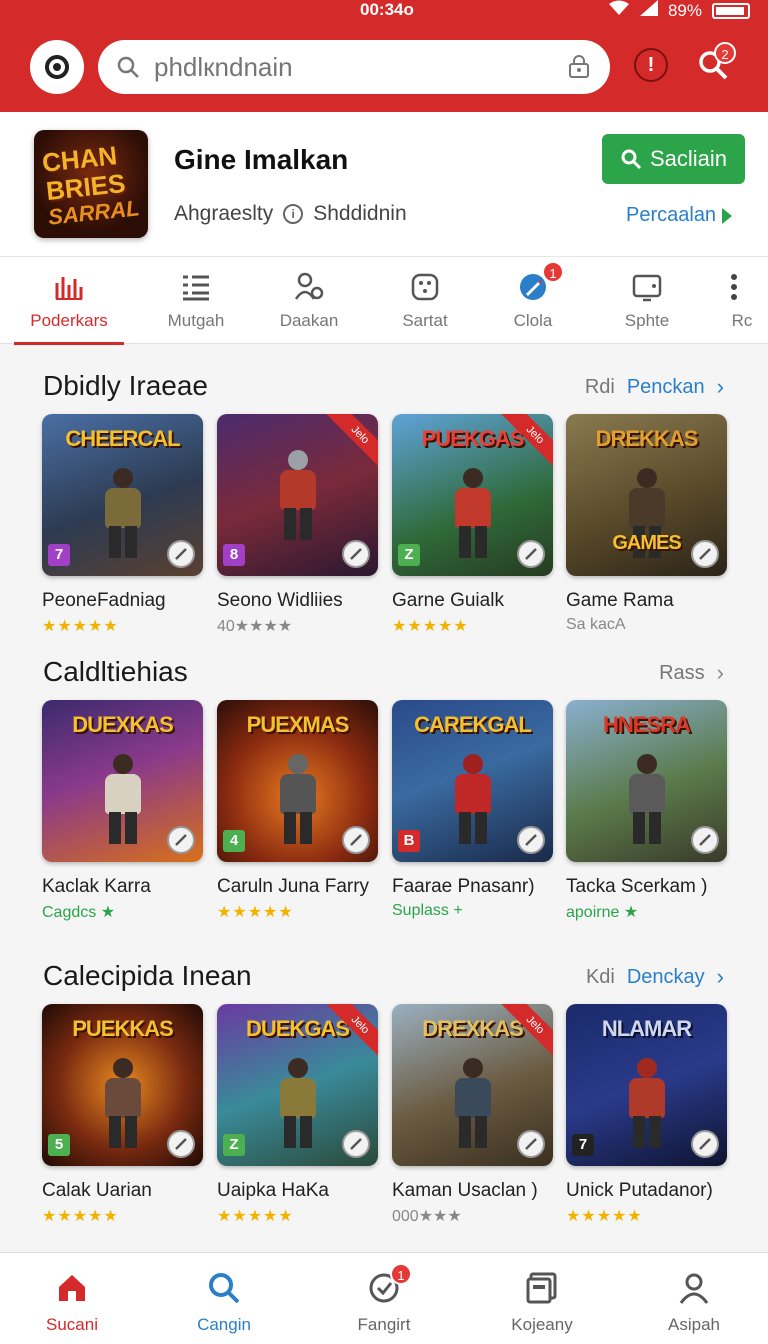 The image size is (768, 1344). I want to click on tab-more: Rc, so click(734, 301).